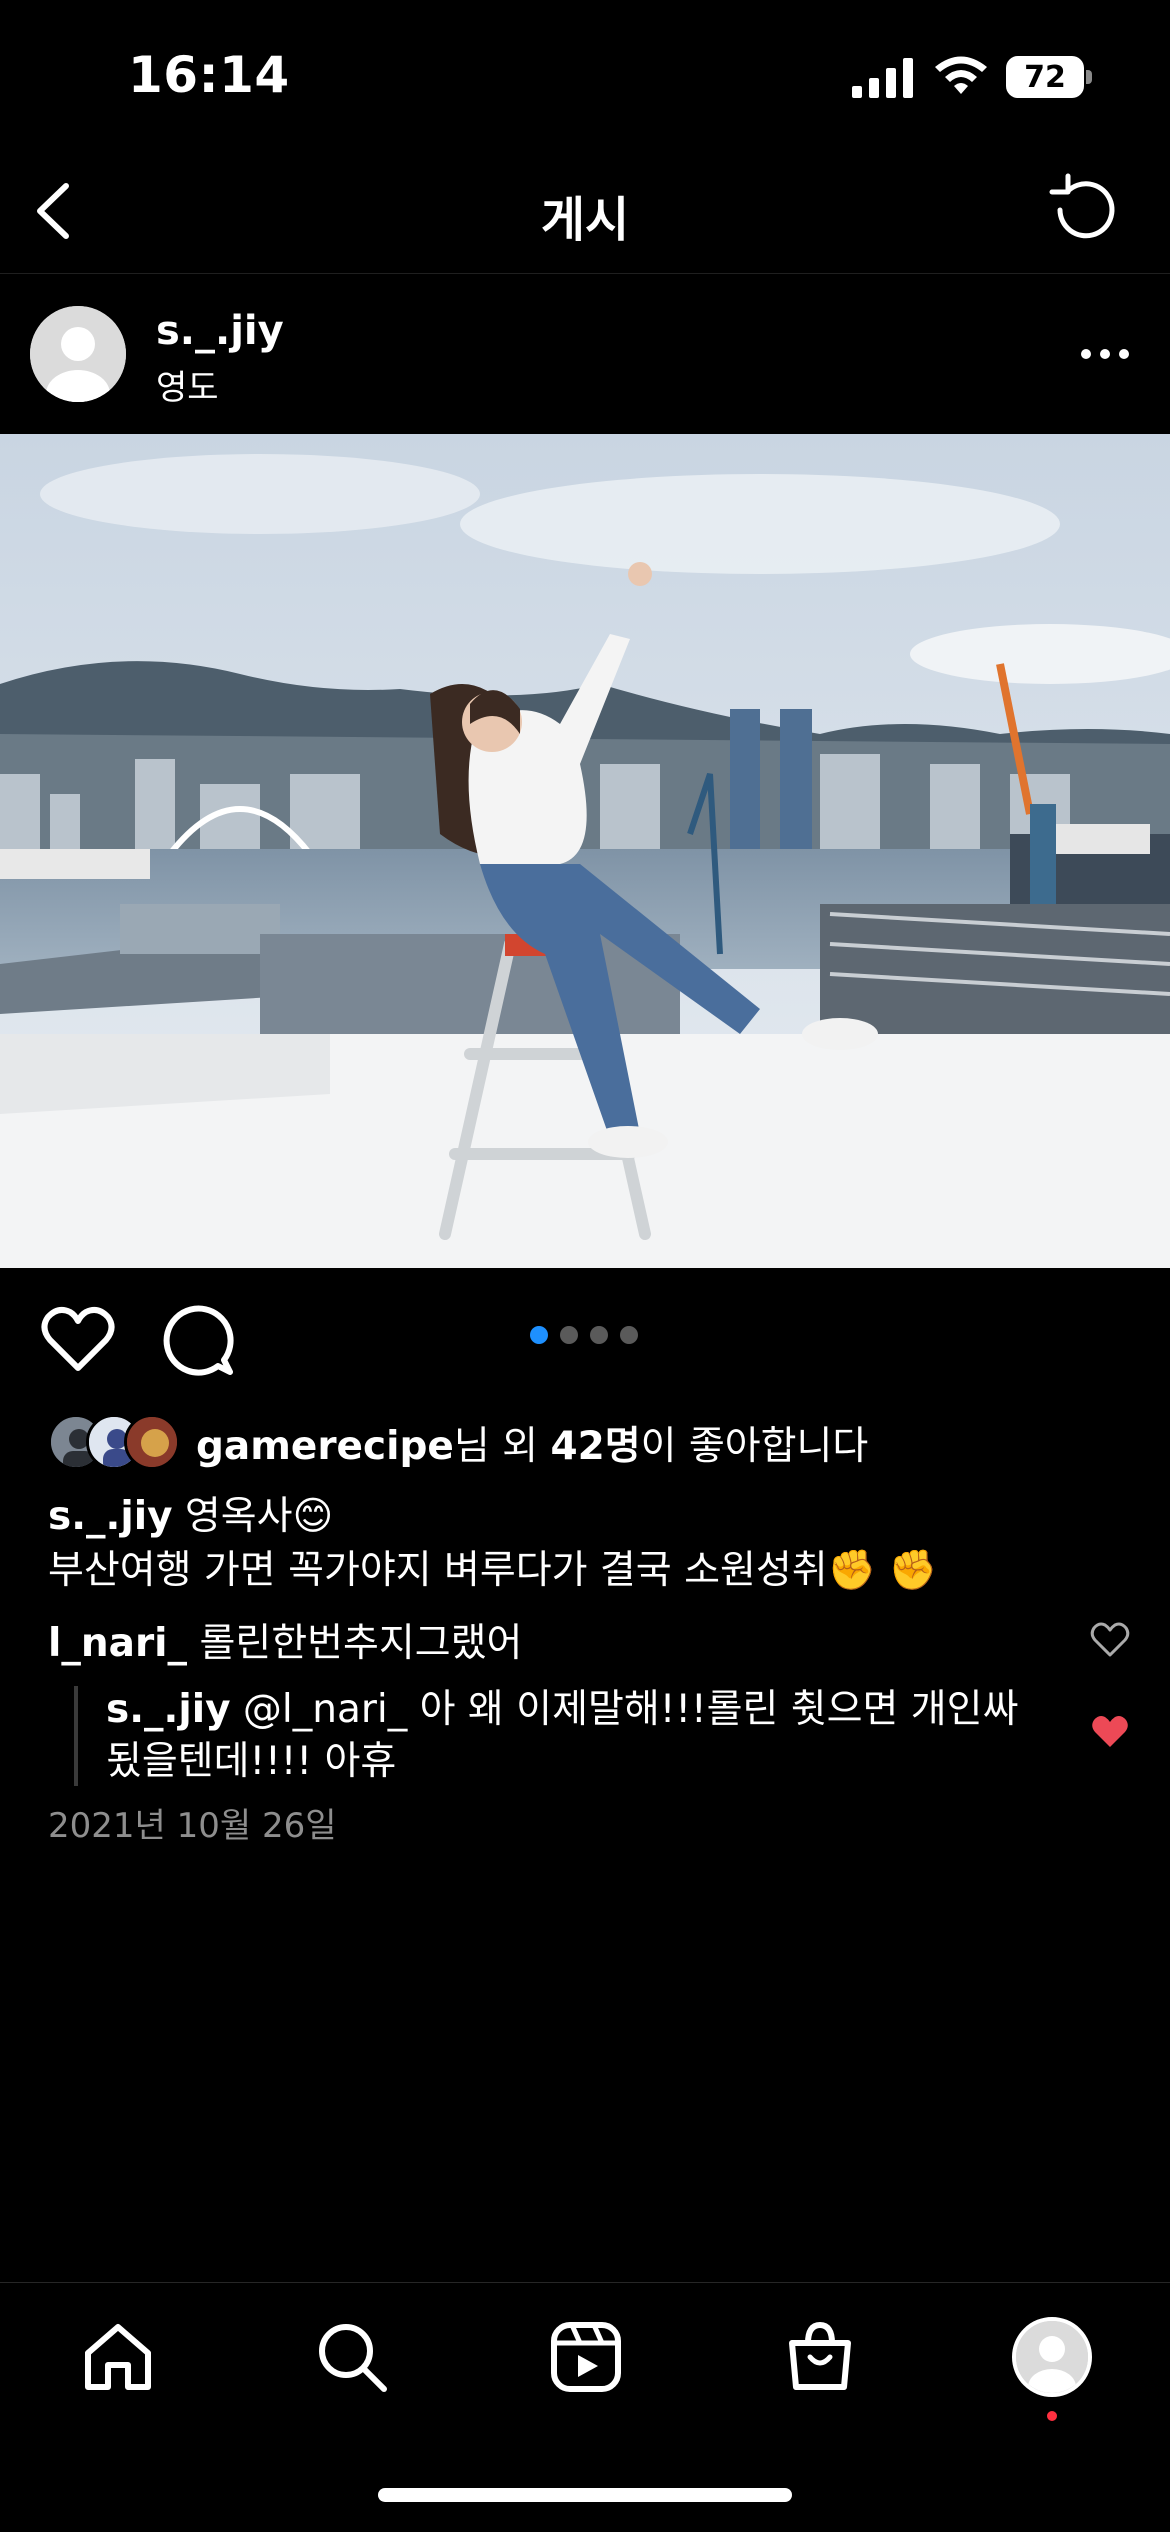 The width and height of the screenshot is (1170, 2532). What do you see at coordinates (502, 1446) in the screenshot?
I see `likes-text-part: 님 외` at bounding box center [502, 1446].